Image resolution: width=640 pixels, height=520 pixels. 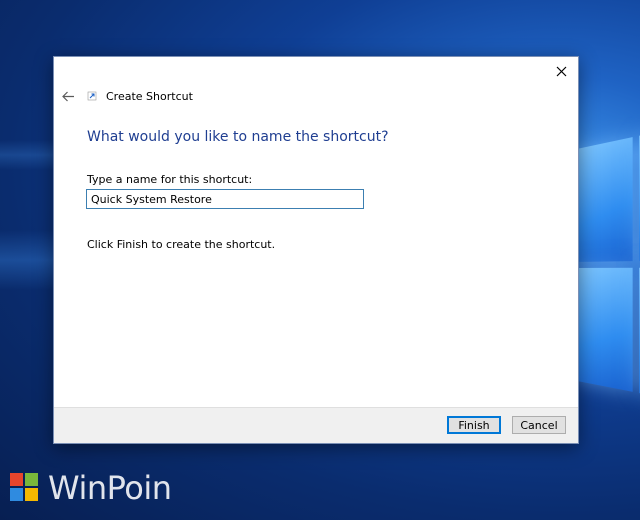 What do you see at coordinates (474, 425) in the screenshot?
I see `finish-button: Finish` at bounding box center [474, 425].